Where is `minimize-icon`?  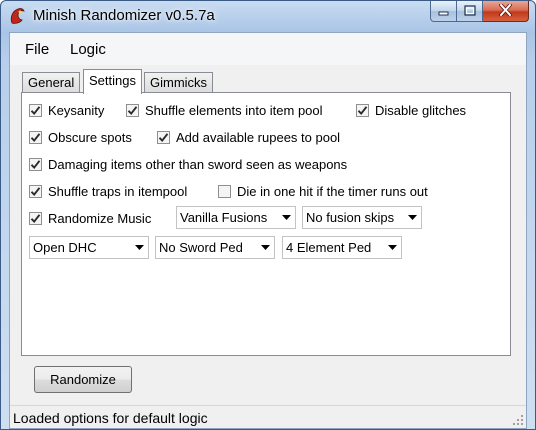
minimize-icon is located at coordinates (443, 11).